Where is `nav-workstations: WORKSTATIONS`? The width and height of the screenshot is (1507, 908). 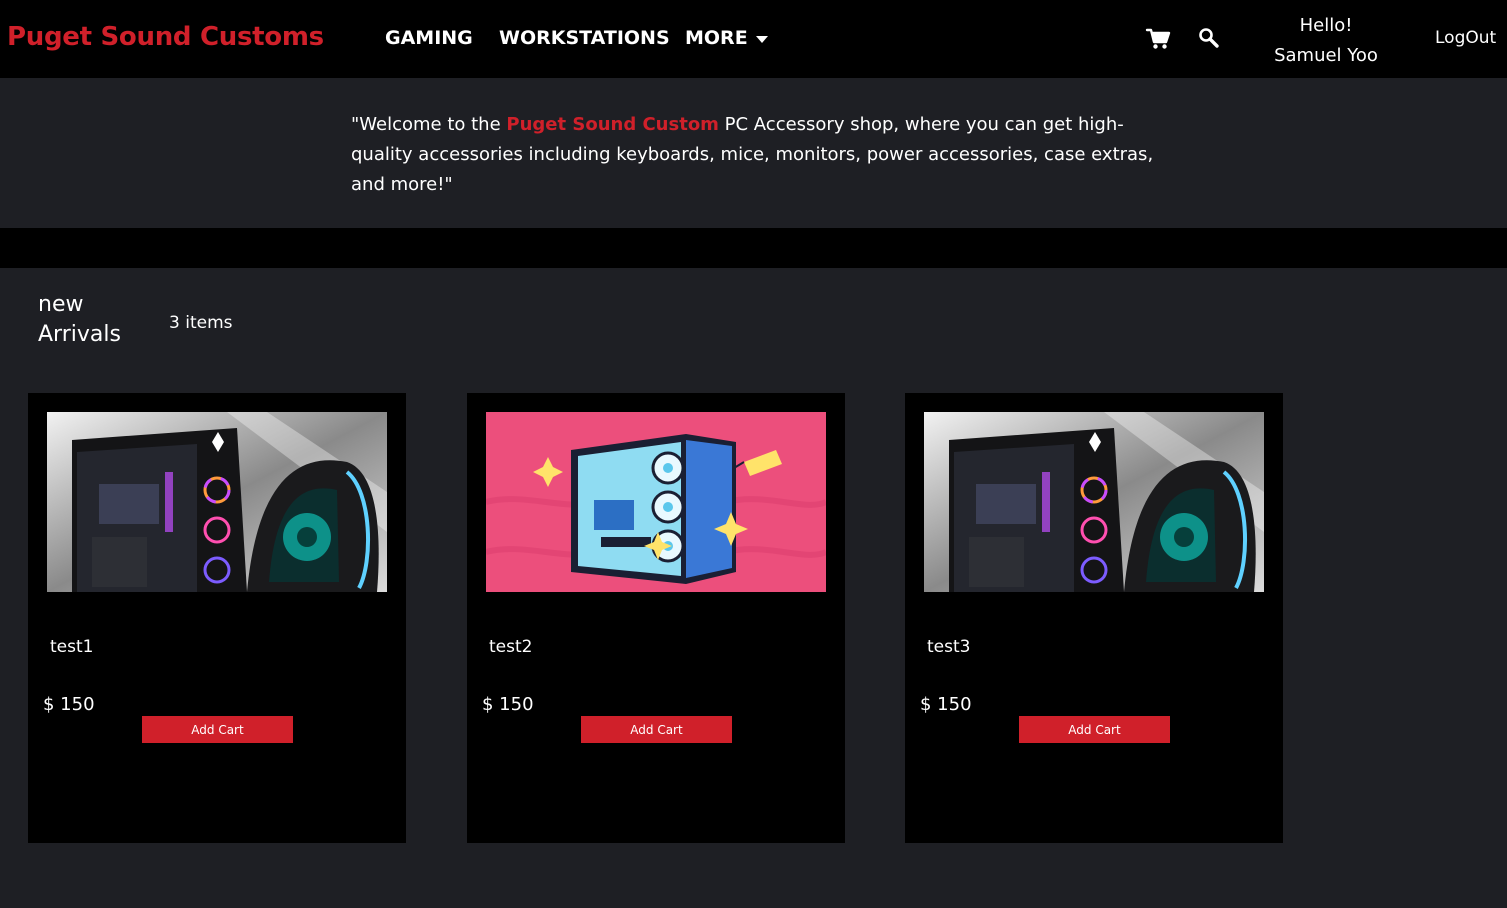 nav-workstations: WORKSTATIONS is located at coordinates (584, 38).